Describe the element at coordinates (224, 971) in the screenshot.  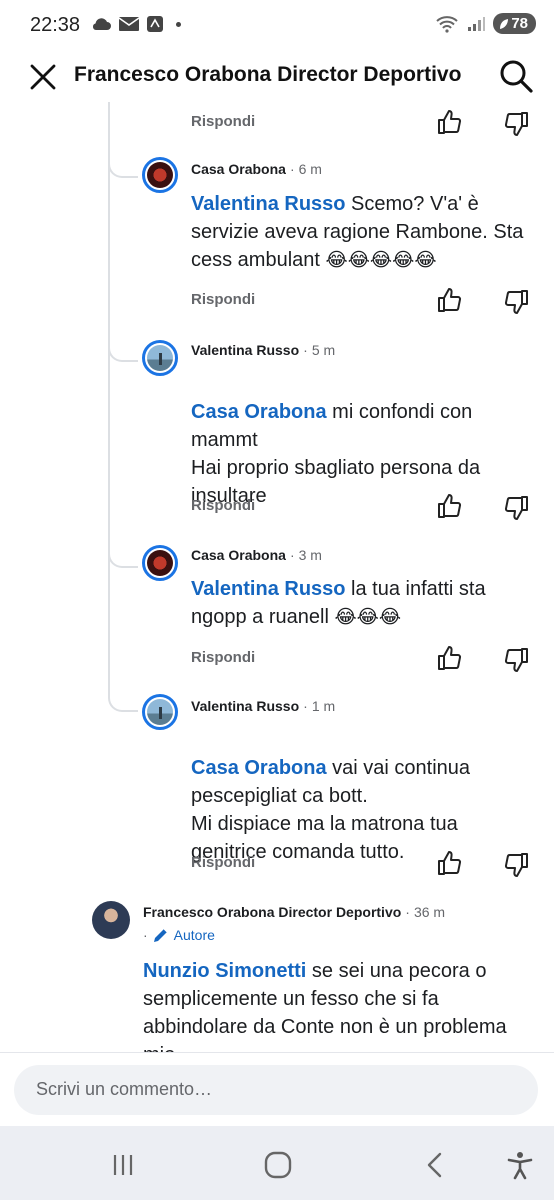
I see `mention-link: Nunzio Simonetti` at that location.